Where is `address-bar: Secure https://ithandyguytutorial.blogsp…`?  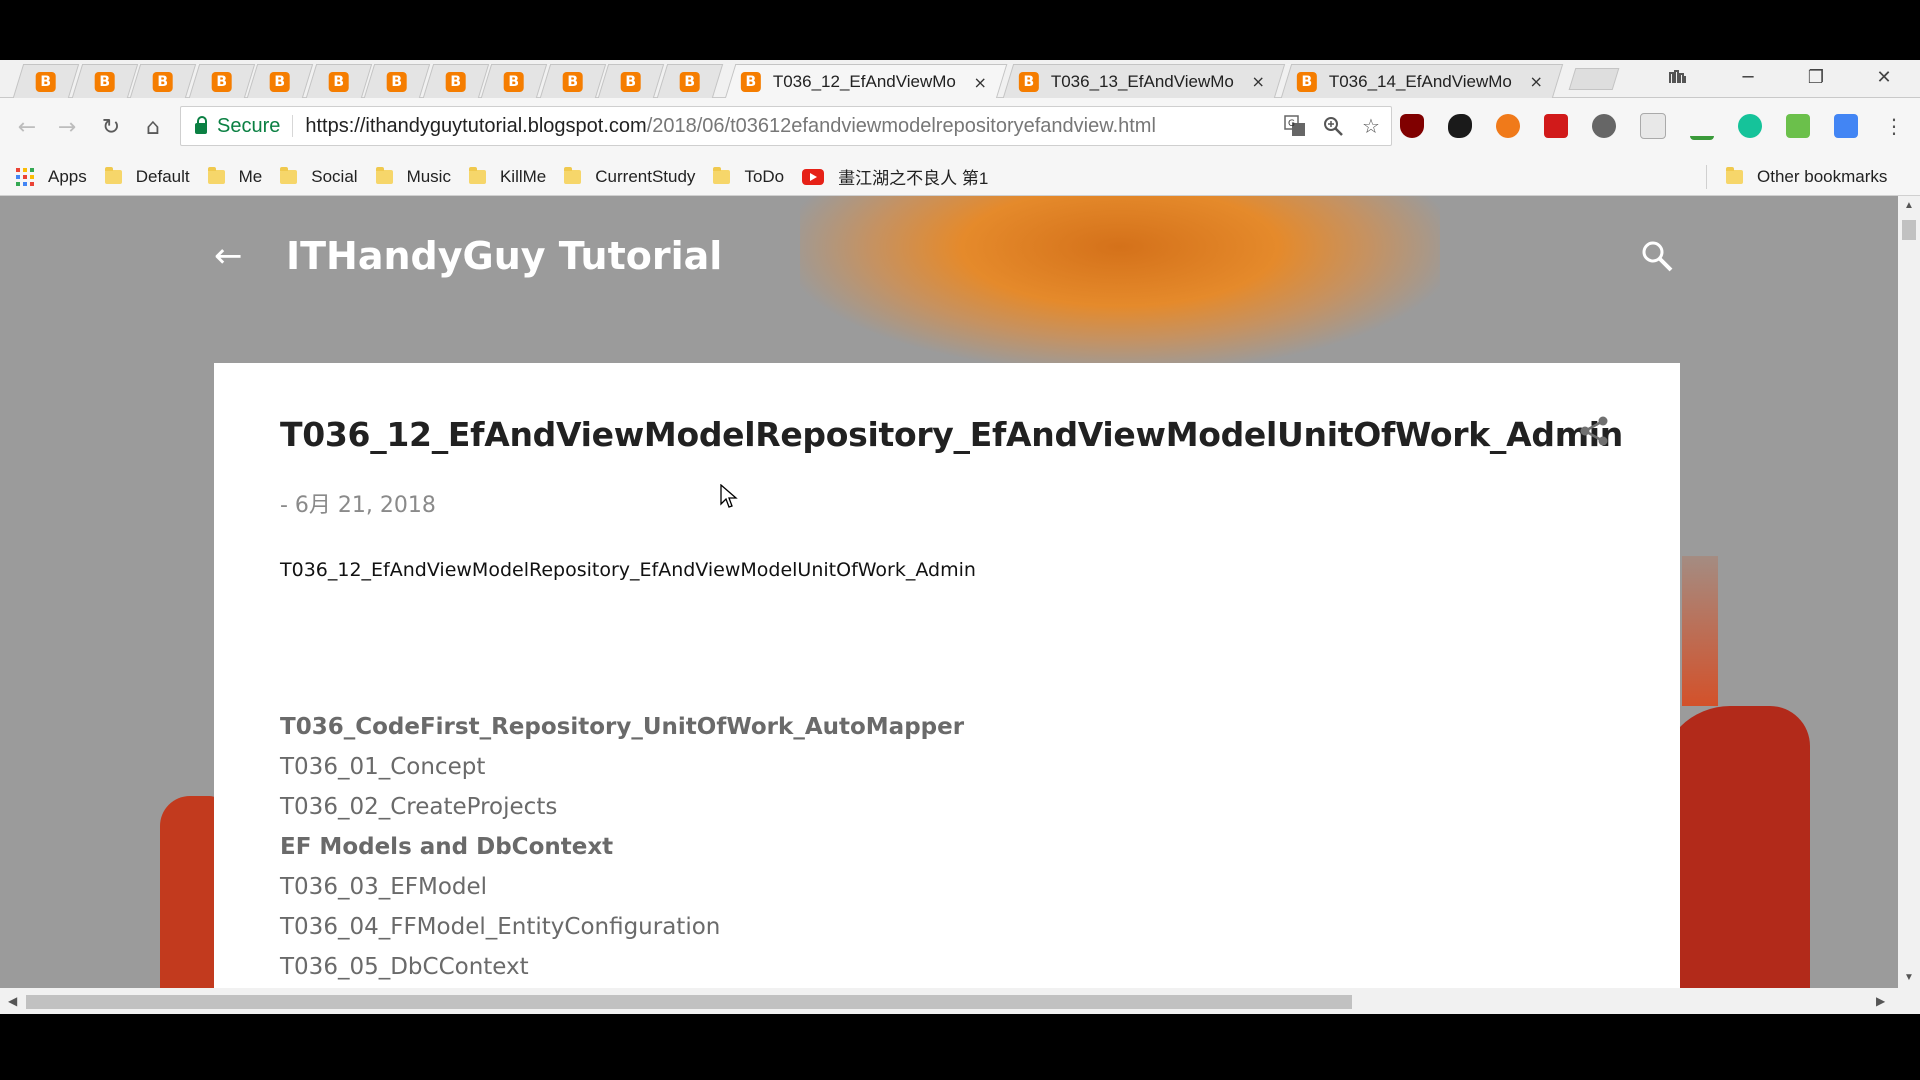 address-bar: Secure https://ithandyguytutorial.blogsp… is located at coordinates (786, 126).